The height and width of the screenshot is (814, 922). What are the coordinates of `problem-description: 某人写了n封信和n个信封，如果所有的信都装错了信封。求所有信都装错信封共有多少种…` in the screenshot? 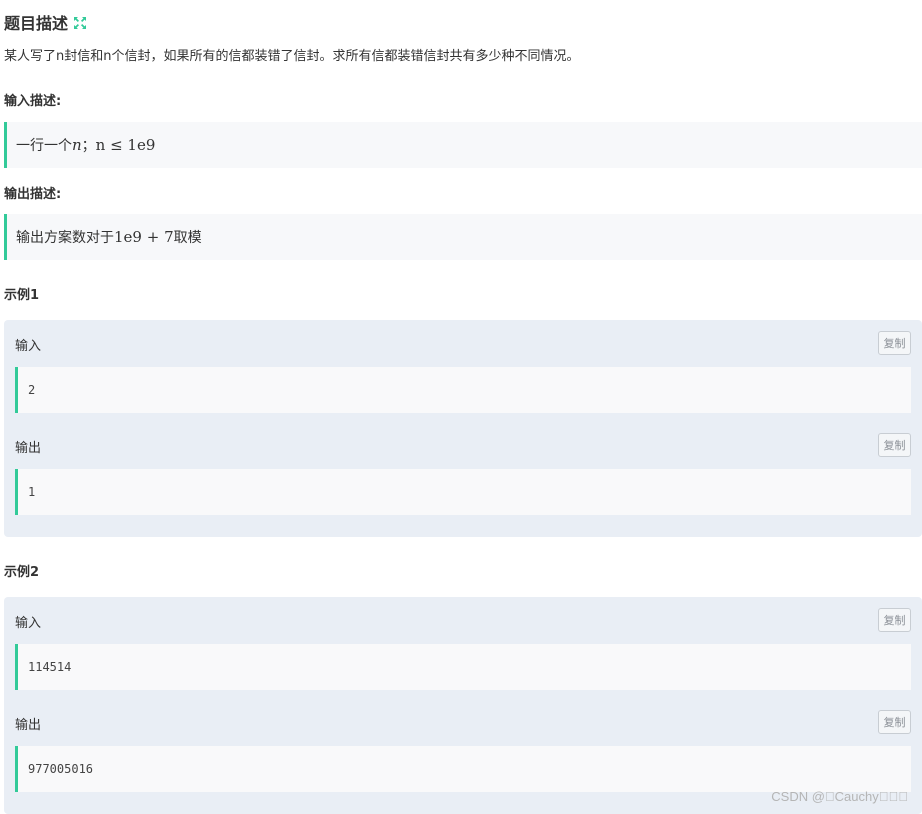 It's located at (292, 56).